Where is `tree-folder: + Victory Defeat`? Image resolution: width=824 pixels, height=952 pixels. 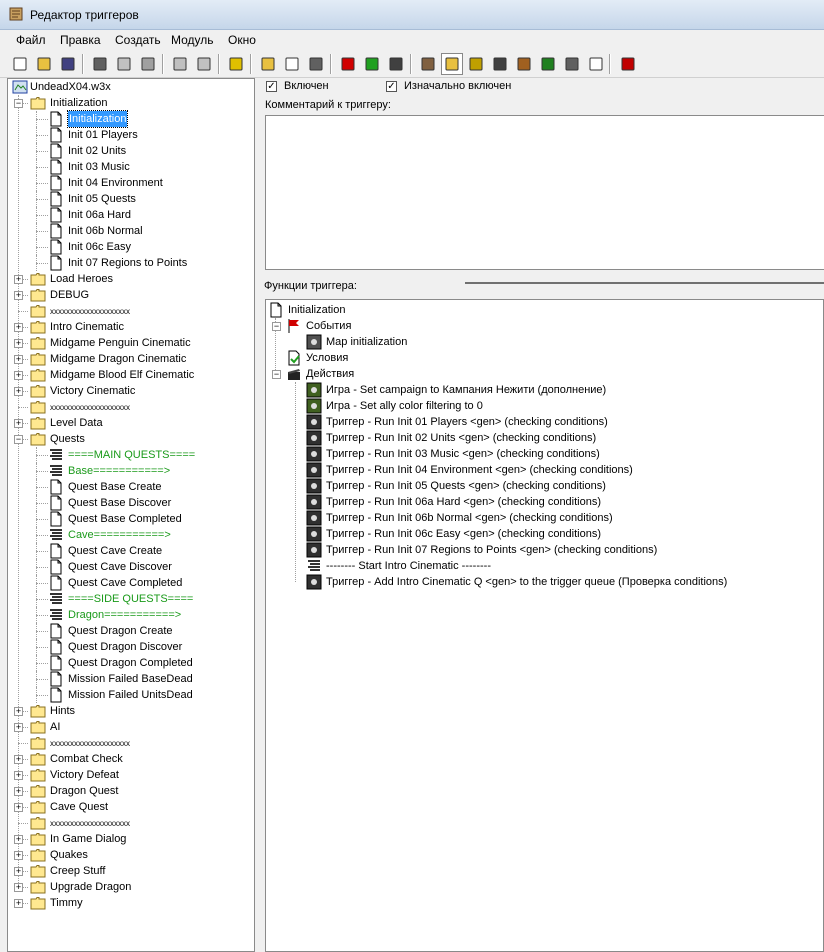
tree-folder: + Victory Defeat is located at coordinates (131, 775).